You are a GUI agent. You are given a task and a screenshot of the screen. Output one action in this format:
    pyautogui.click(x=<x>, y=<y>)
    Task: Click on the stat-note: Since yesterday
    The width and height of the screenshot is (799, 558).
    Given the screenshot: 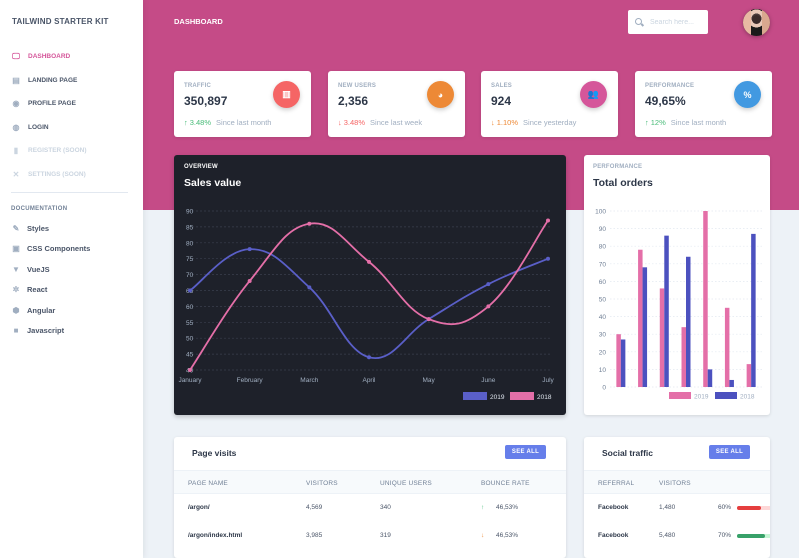 What is the action you would take?
    pyautogui.click(x=550, y=122)
    